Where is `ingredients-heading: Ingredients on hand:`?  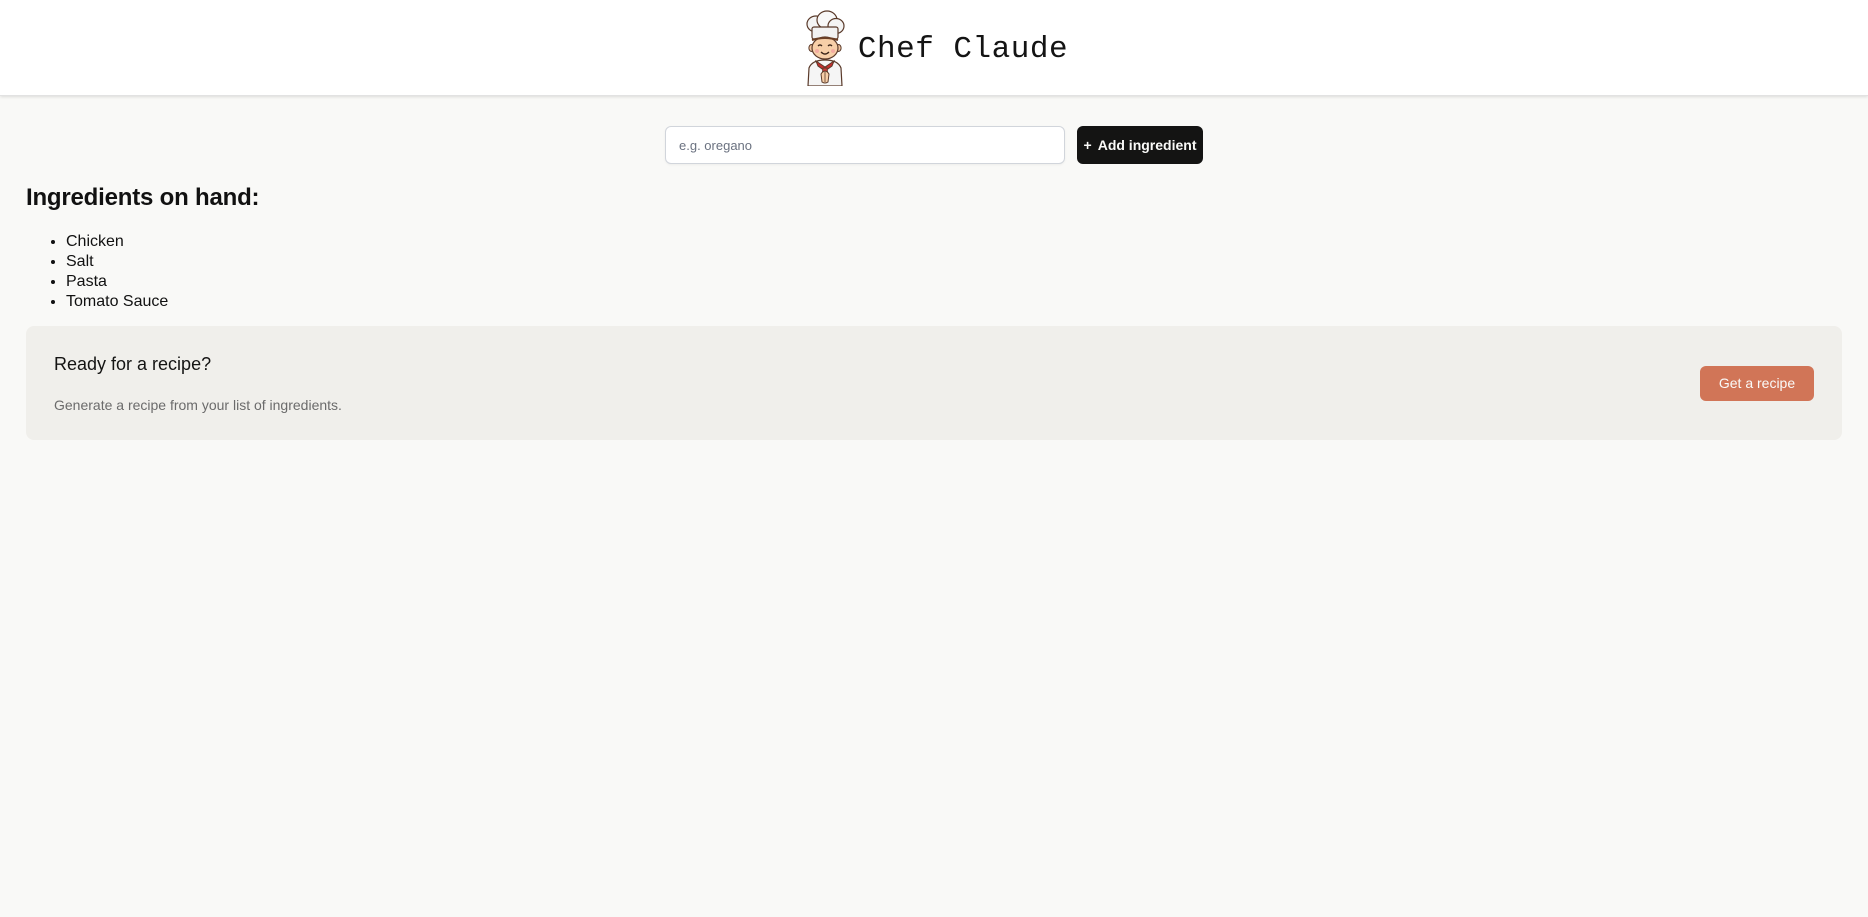 ingredients-heading: Ingredients on hand: is located at coordinates (143, 197).